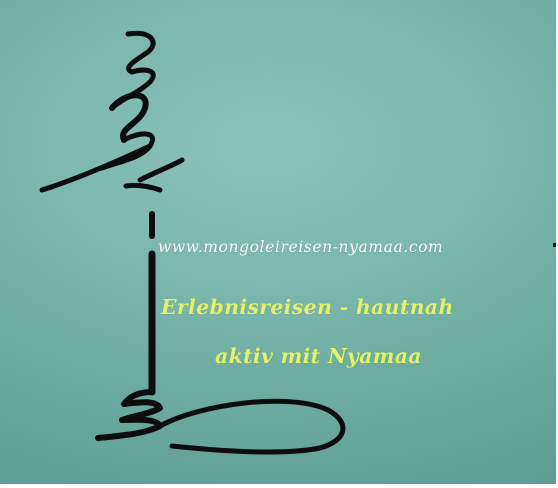 This screenshot has height=488, width=558. What do you see at coordinates (141, 406) in the screenshot?
I see `calligraphy-bottom-loop` at bounding box center [141, 406].